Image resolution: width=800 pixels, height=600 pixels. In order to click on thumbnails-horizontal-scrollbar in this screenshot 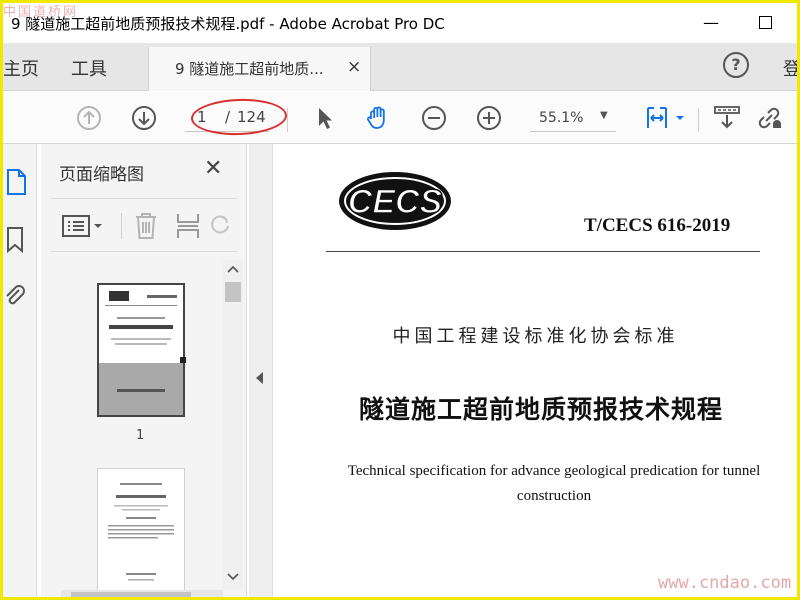, I will do `click(142, 593)`.